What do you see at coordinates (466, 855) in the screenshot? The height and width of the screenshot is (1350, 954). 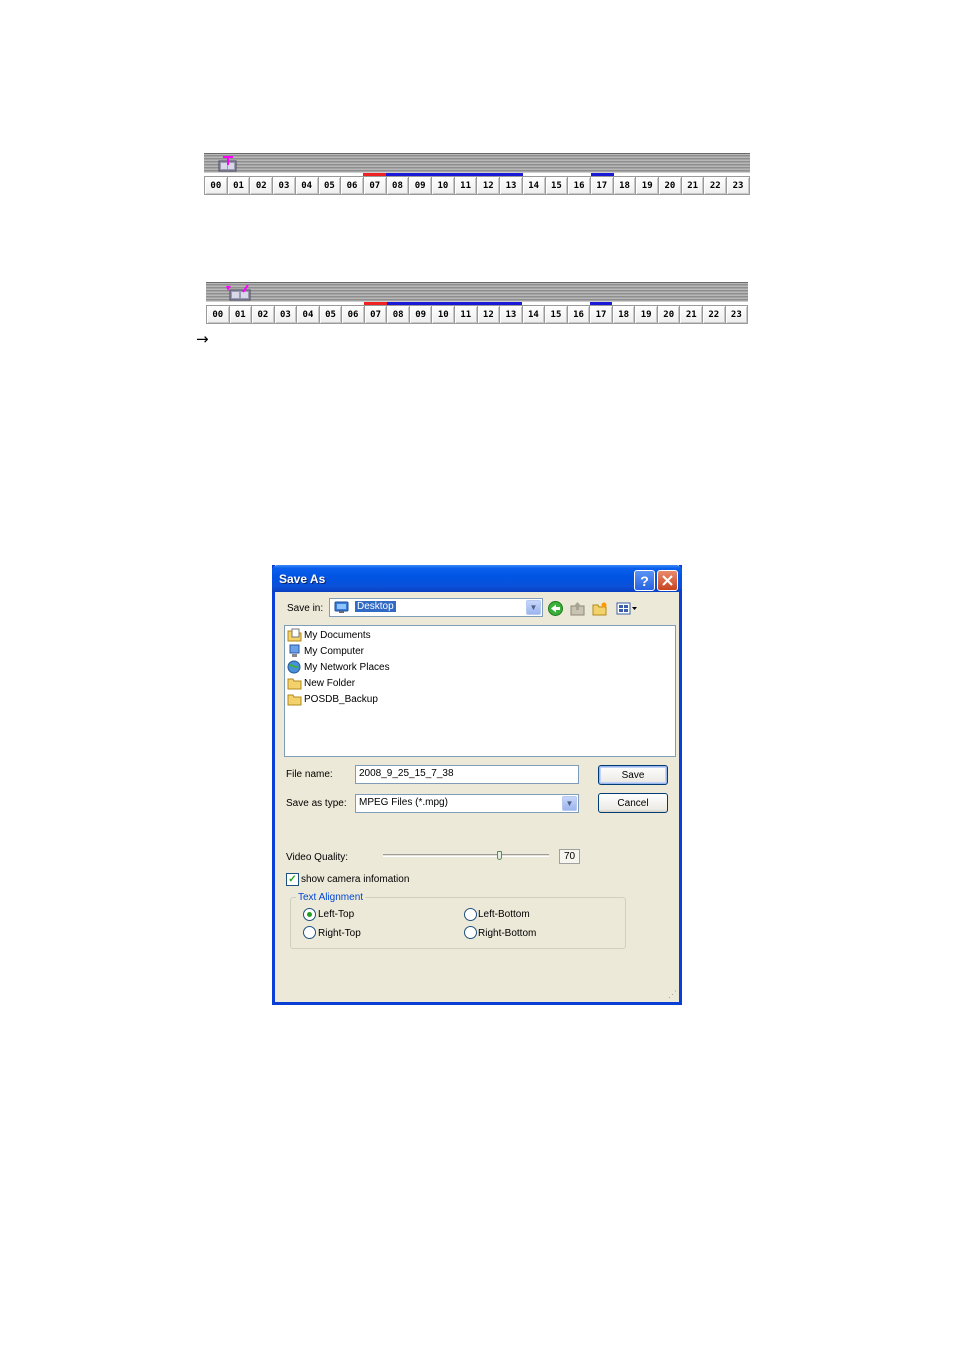 I see `video-quality-slider` at bounding box center [466, 855].